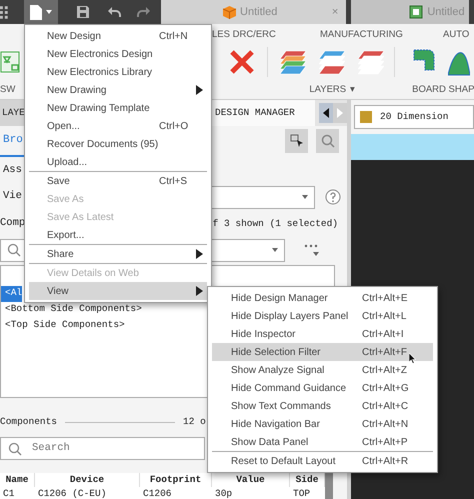  What do you see at coordinates (385, 371) in the screenshot?
I see `shortcut-text: Ctrl+Alt+Z` at bounding box center [385, 371].